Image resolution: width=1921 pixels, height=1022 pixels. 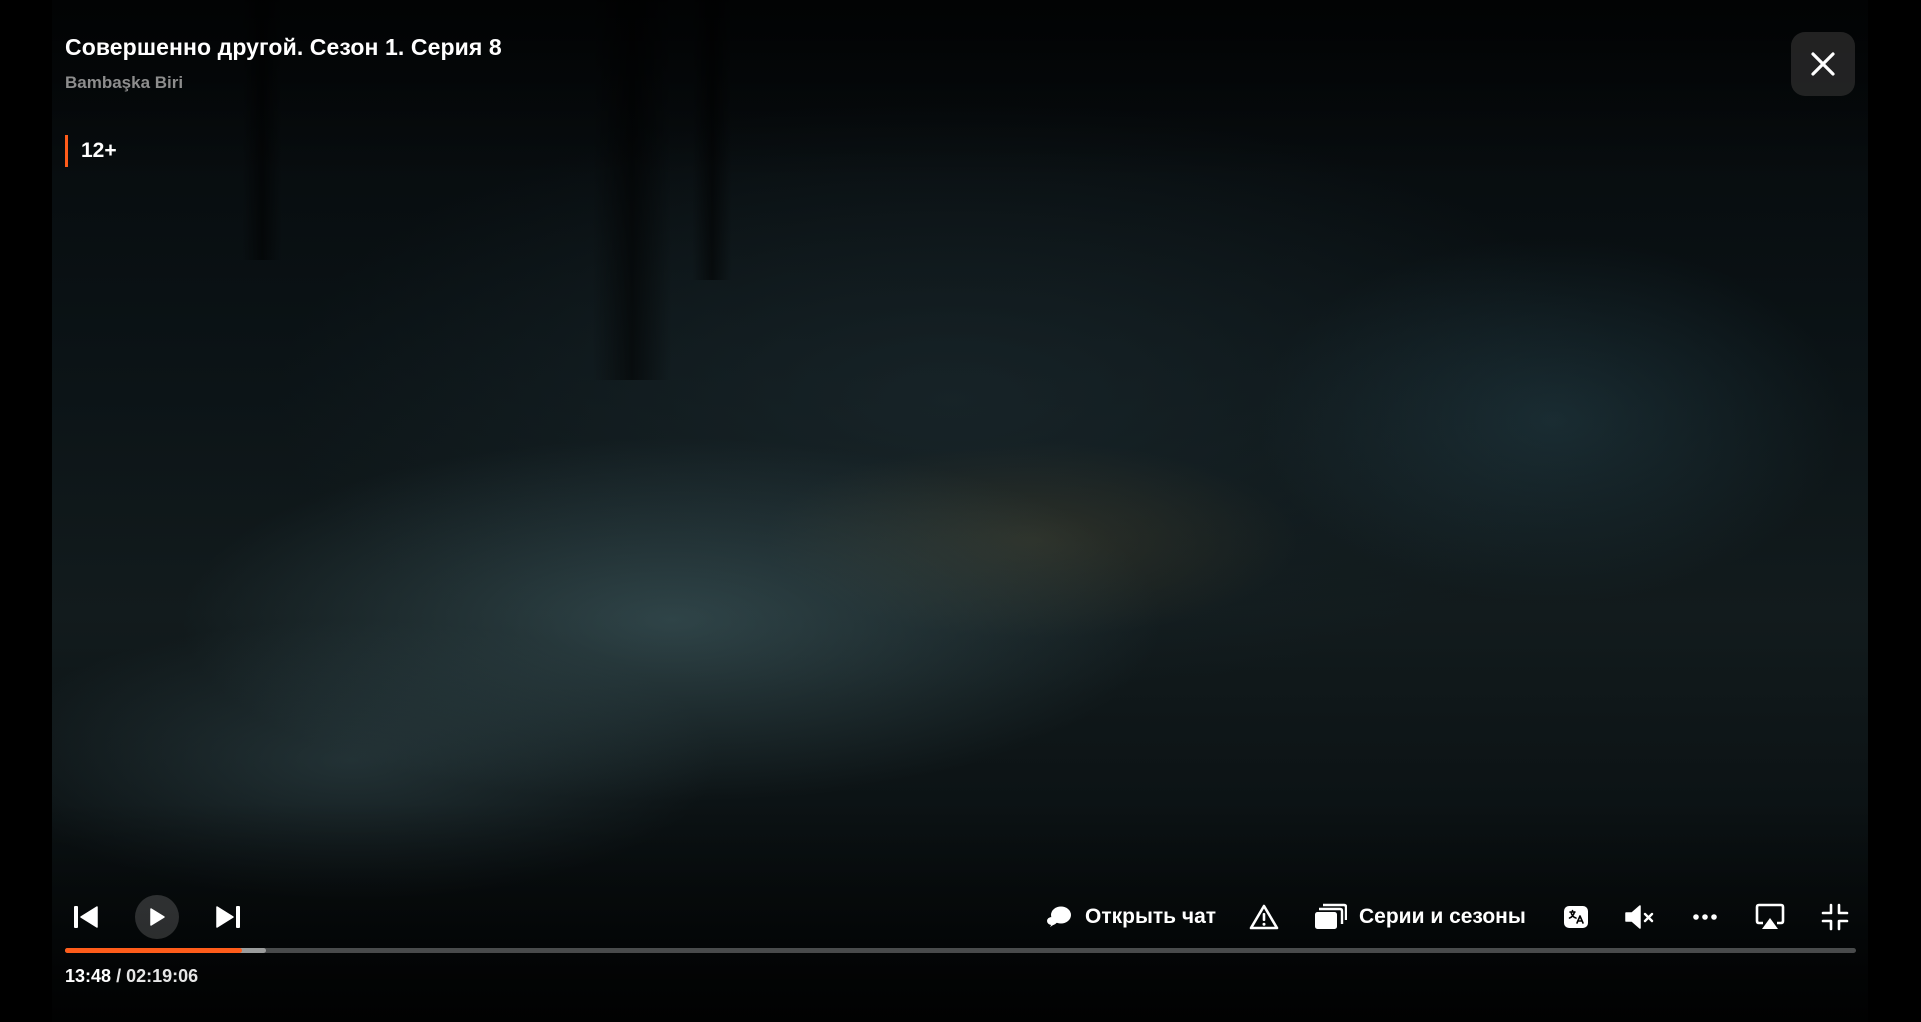 I want to click on open-chat-button: Открыть чат, so click(x=1132, y=917).